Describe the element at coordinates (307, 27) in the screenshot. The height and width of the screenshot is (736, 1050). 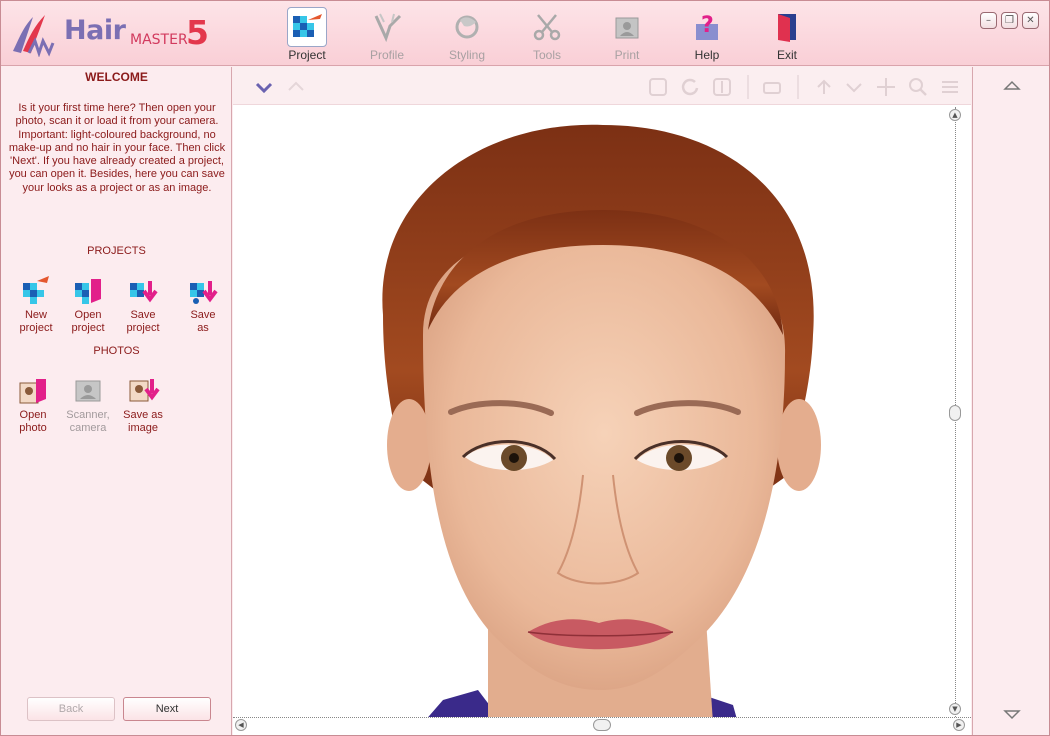
I see `project-icon` at that location.